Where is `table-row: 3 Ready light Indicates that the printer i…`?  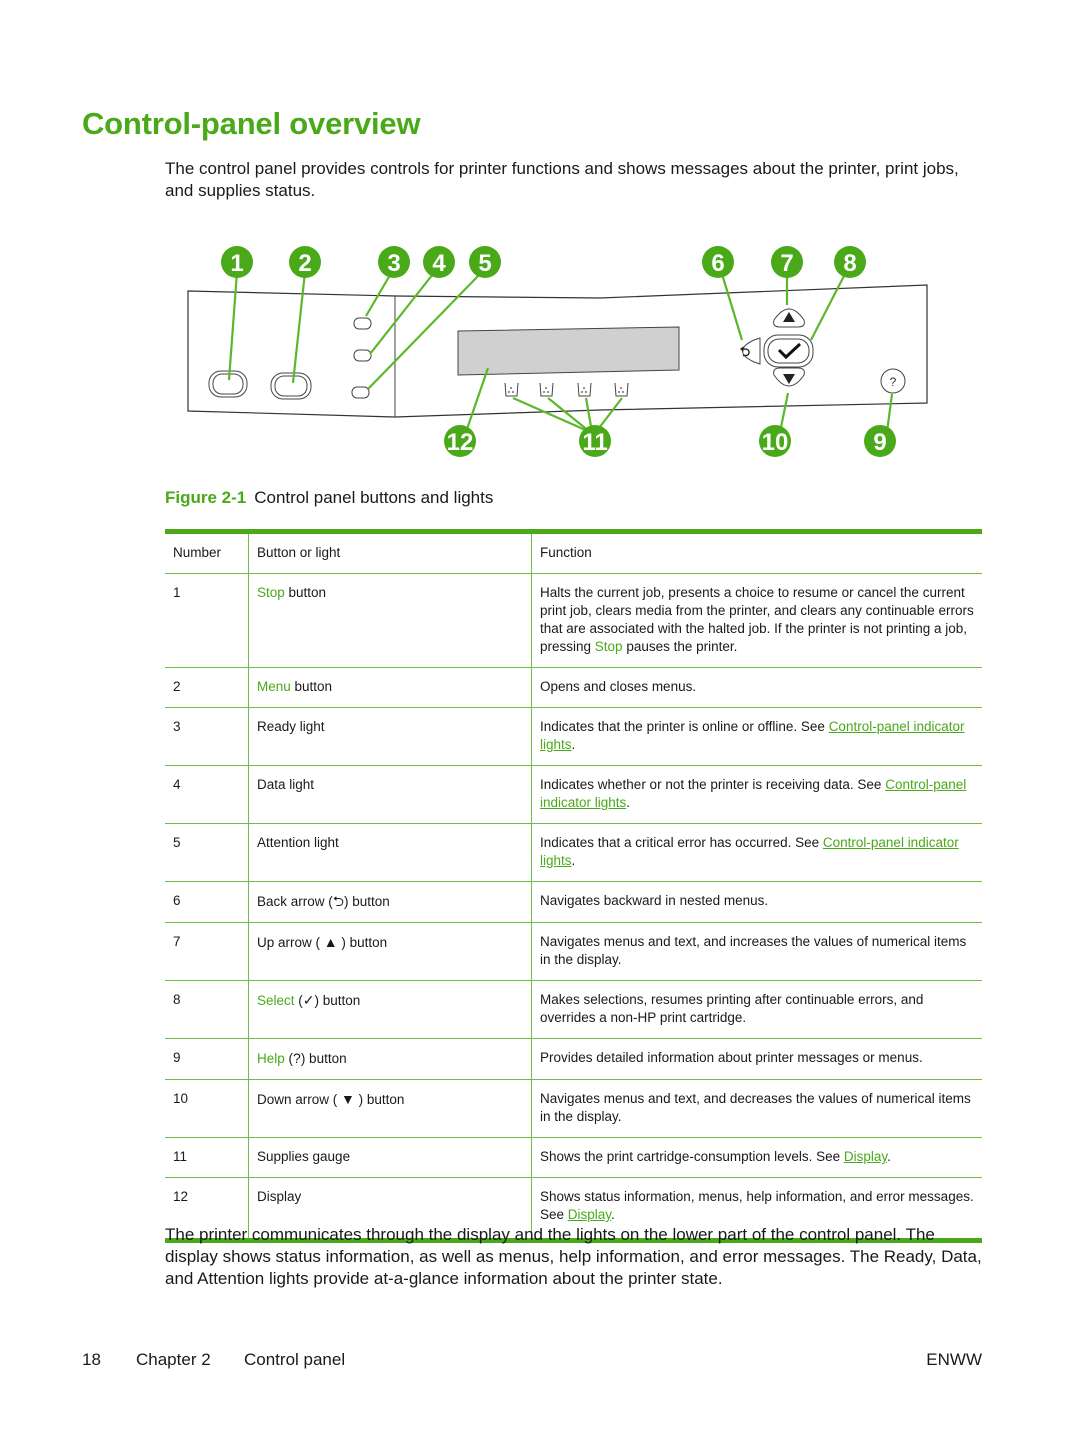 table-row: 3 Ready light Indicates that the printer i… is located at coordinates (573, 736).